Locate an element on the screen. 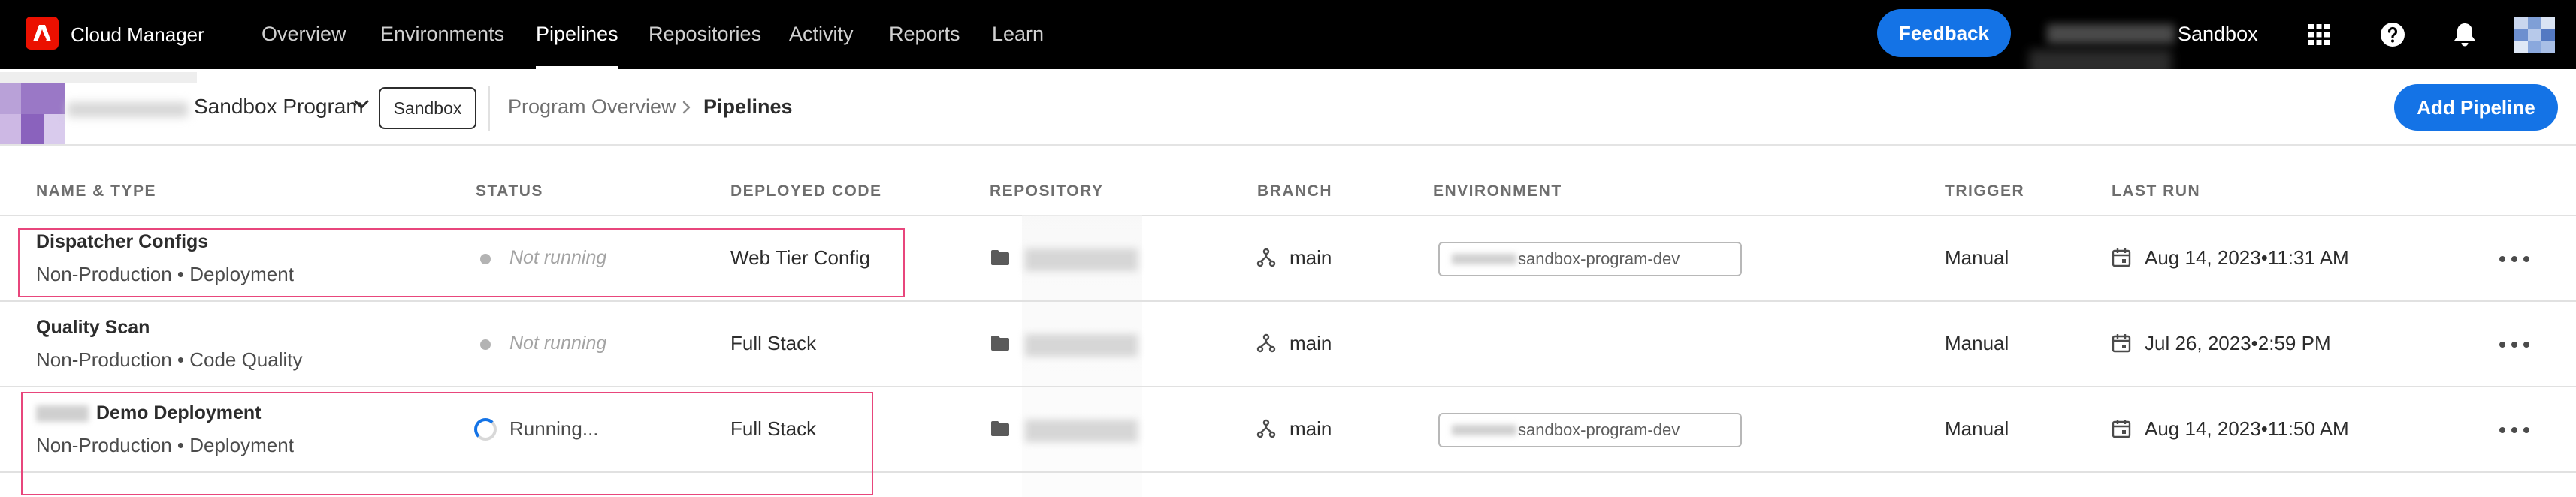 This screenshot has height=497, width=2576. nav-learn: Learn is located at coordinates (1018, 34).